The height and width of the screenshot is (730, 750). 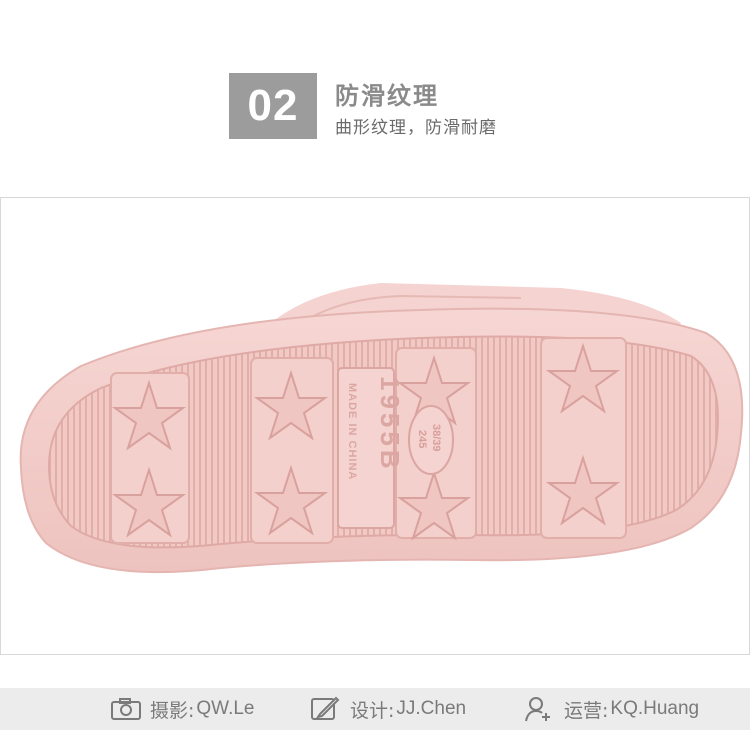 What do you see at coordinates (273, 106) in the screenshot?
I see `section-number: 02` at bounding box center [273, 106].